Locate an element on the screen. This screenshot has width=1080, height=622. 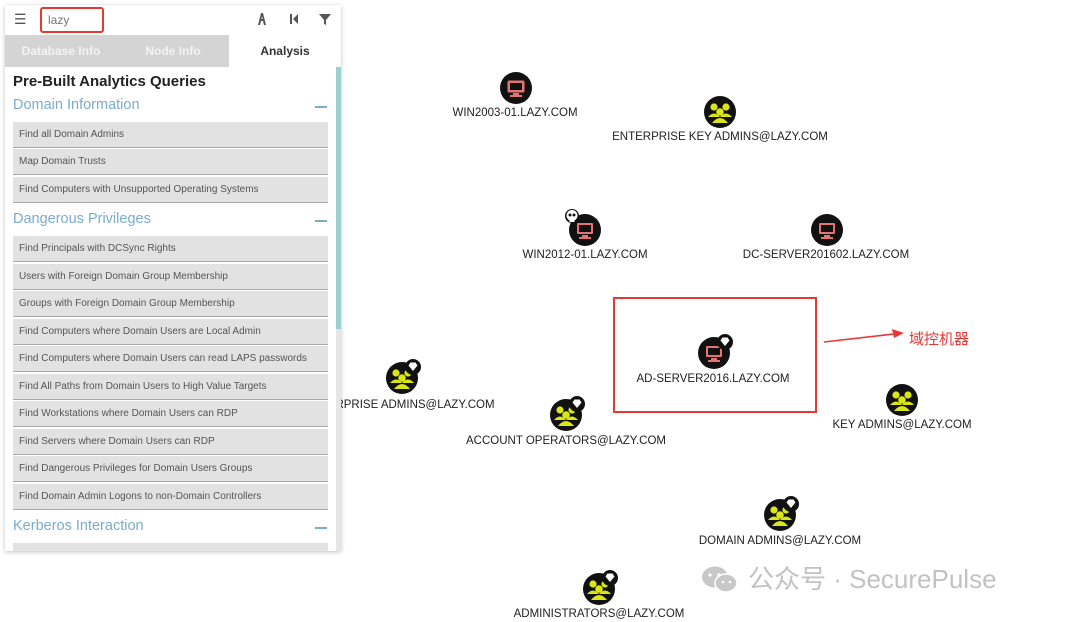
node-label: ACCOUNT OPERATORS@LAZY.COM is located at coordinates (566, 441).